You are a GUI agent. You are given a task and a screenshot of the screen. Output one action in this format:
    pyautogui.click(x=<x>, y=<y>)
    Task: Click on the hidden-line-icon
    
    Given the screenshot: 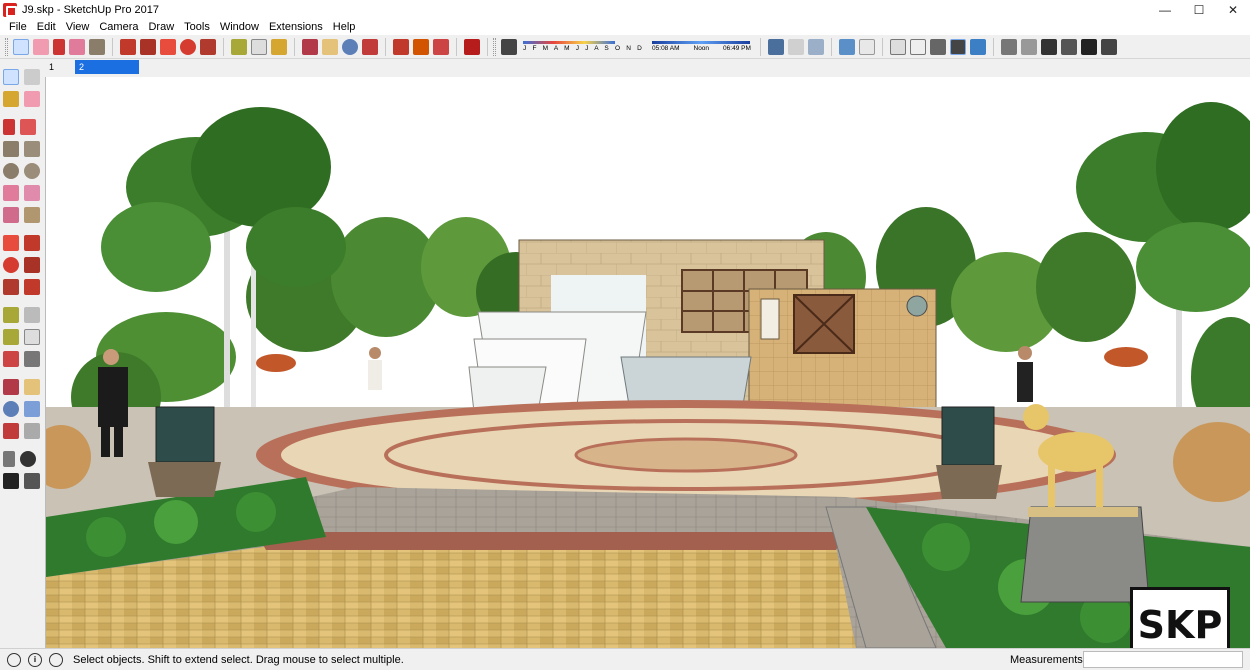 What is the action you would take?
    pyautogui.click(x=846, y=46)
    